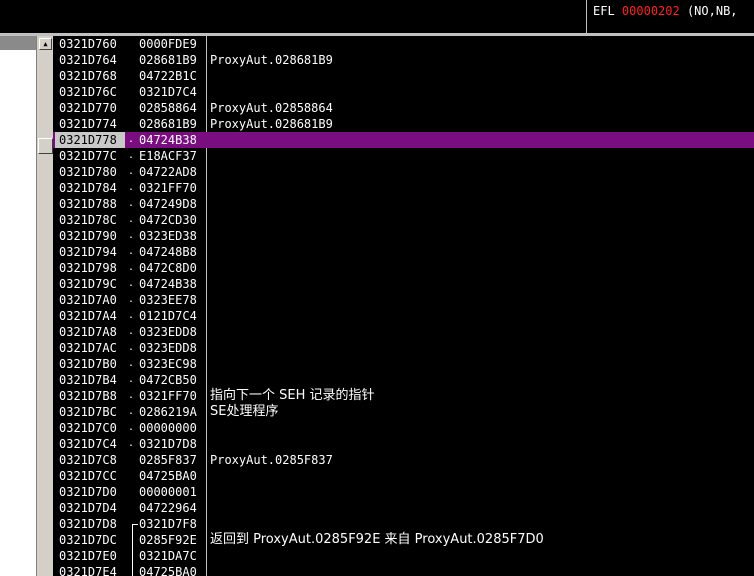 The width and height of the screenshot is (754, 576). What do you see at coordinates (403, 140) in the screenshot?
I see `stack-row-selected: 0321D778. 04724B38` at bounding box center [403, 140].